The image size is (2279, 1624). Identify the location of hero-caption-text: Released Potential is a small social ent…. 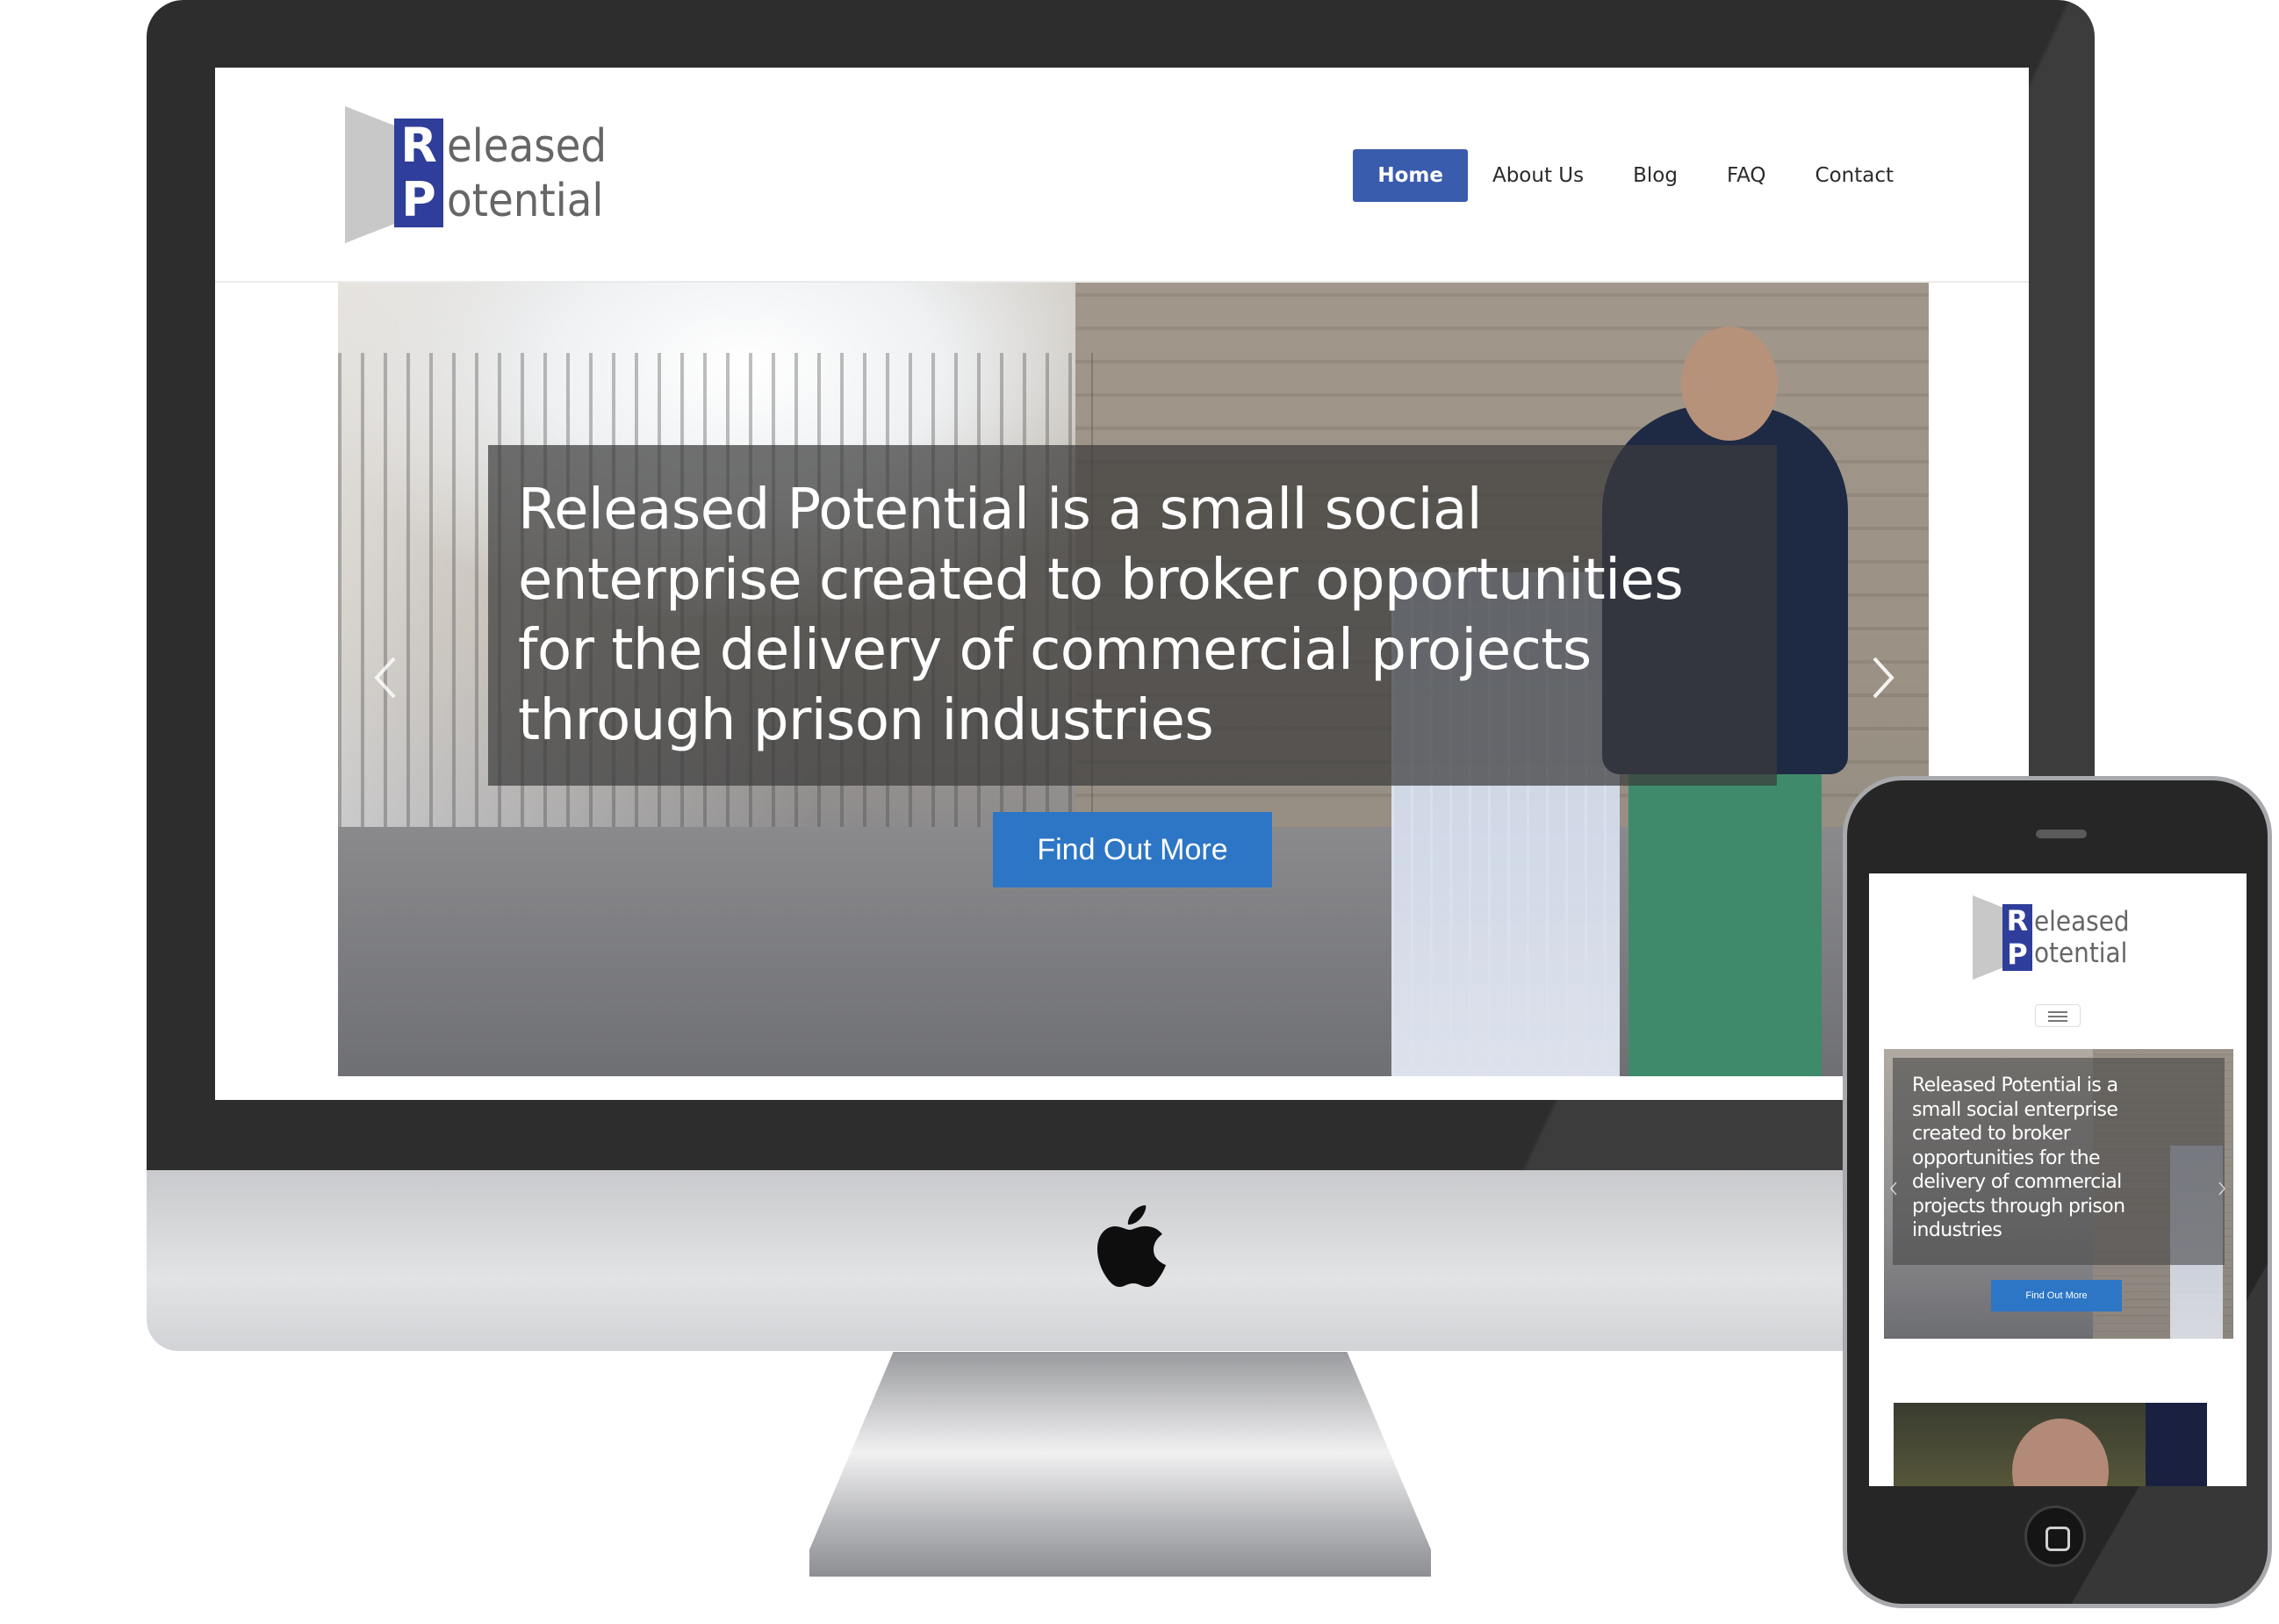
(1133, 616).